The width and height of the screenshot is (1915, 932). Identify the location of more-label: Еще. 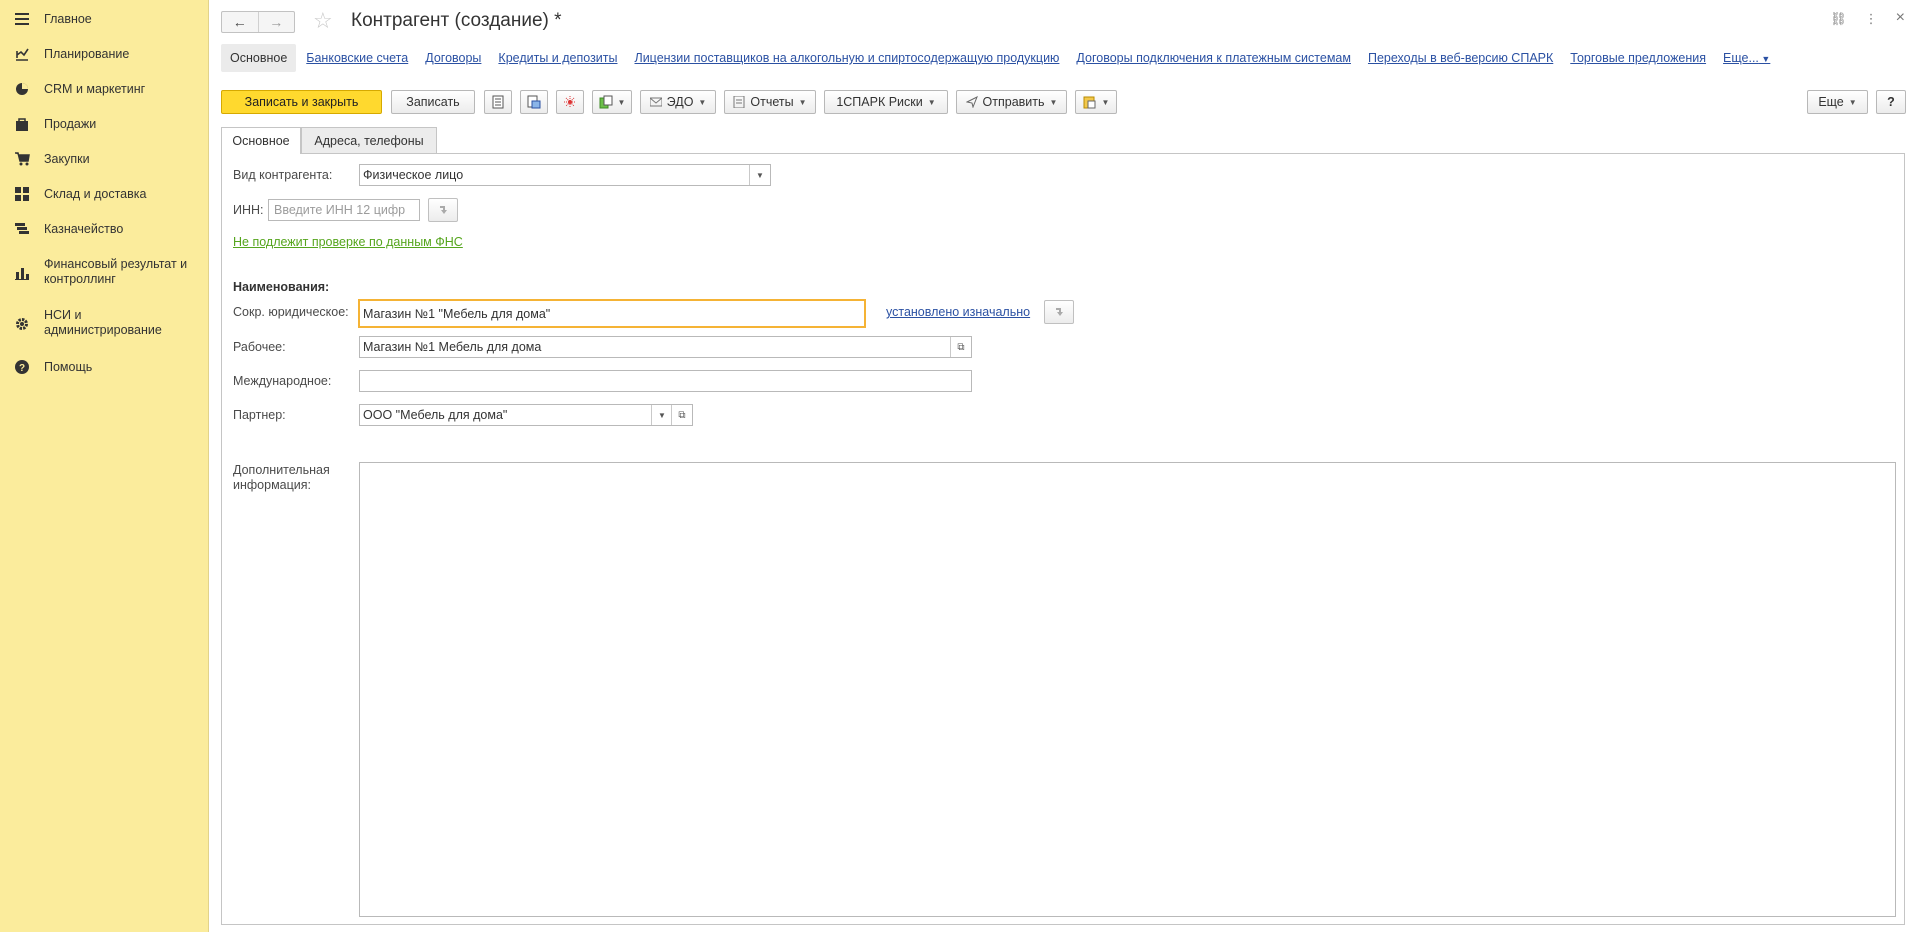
(1831, 102).